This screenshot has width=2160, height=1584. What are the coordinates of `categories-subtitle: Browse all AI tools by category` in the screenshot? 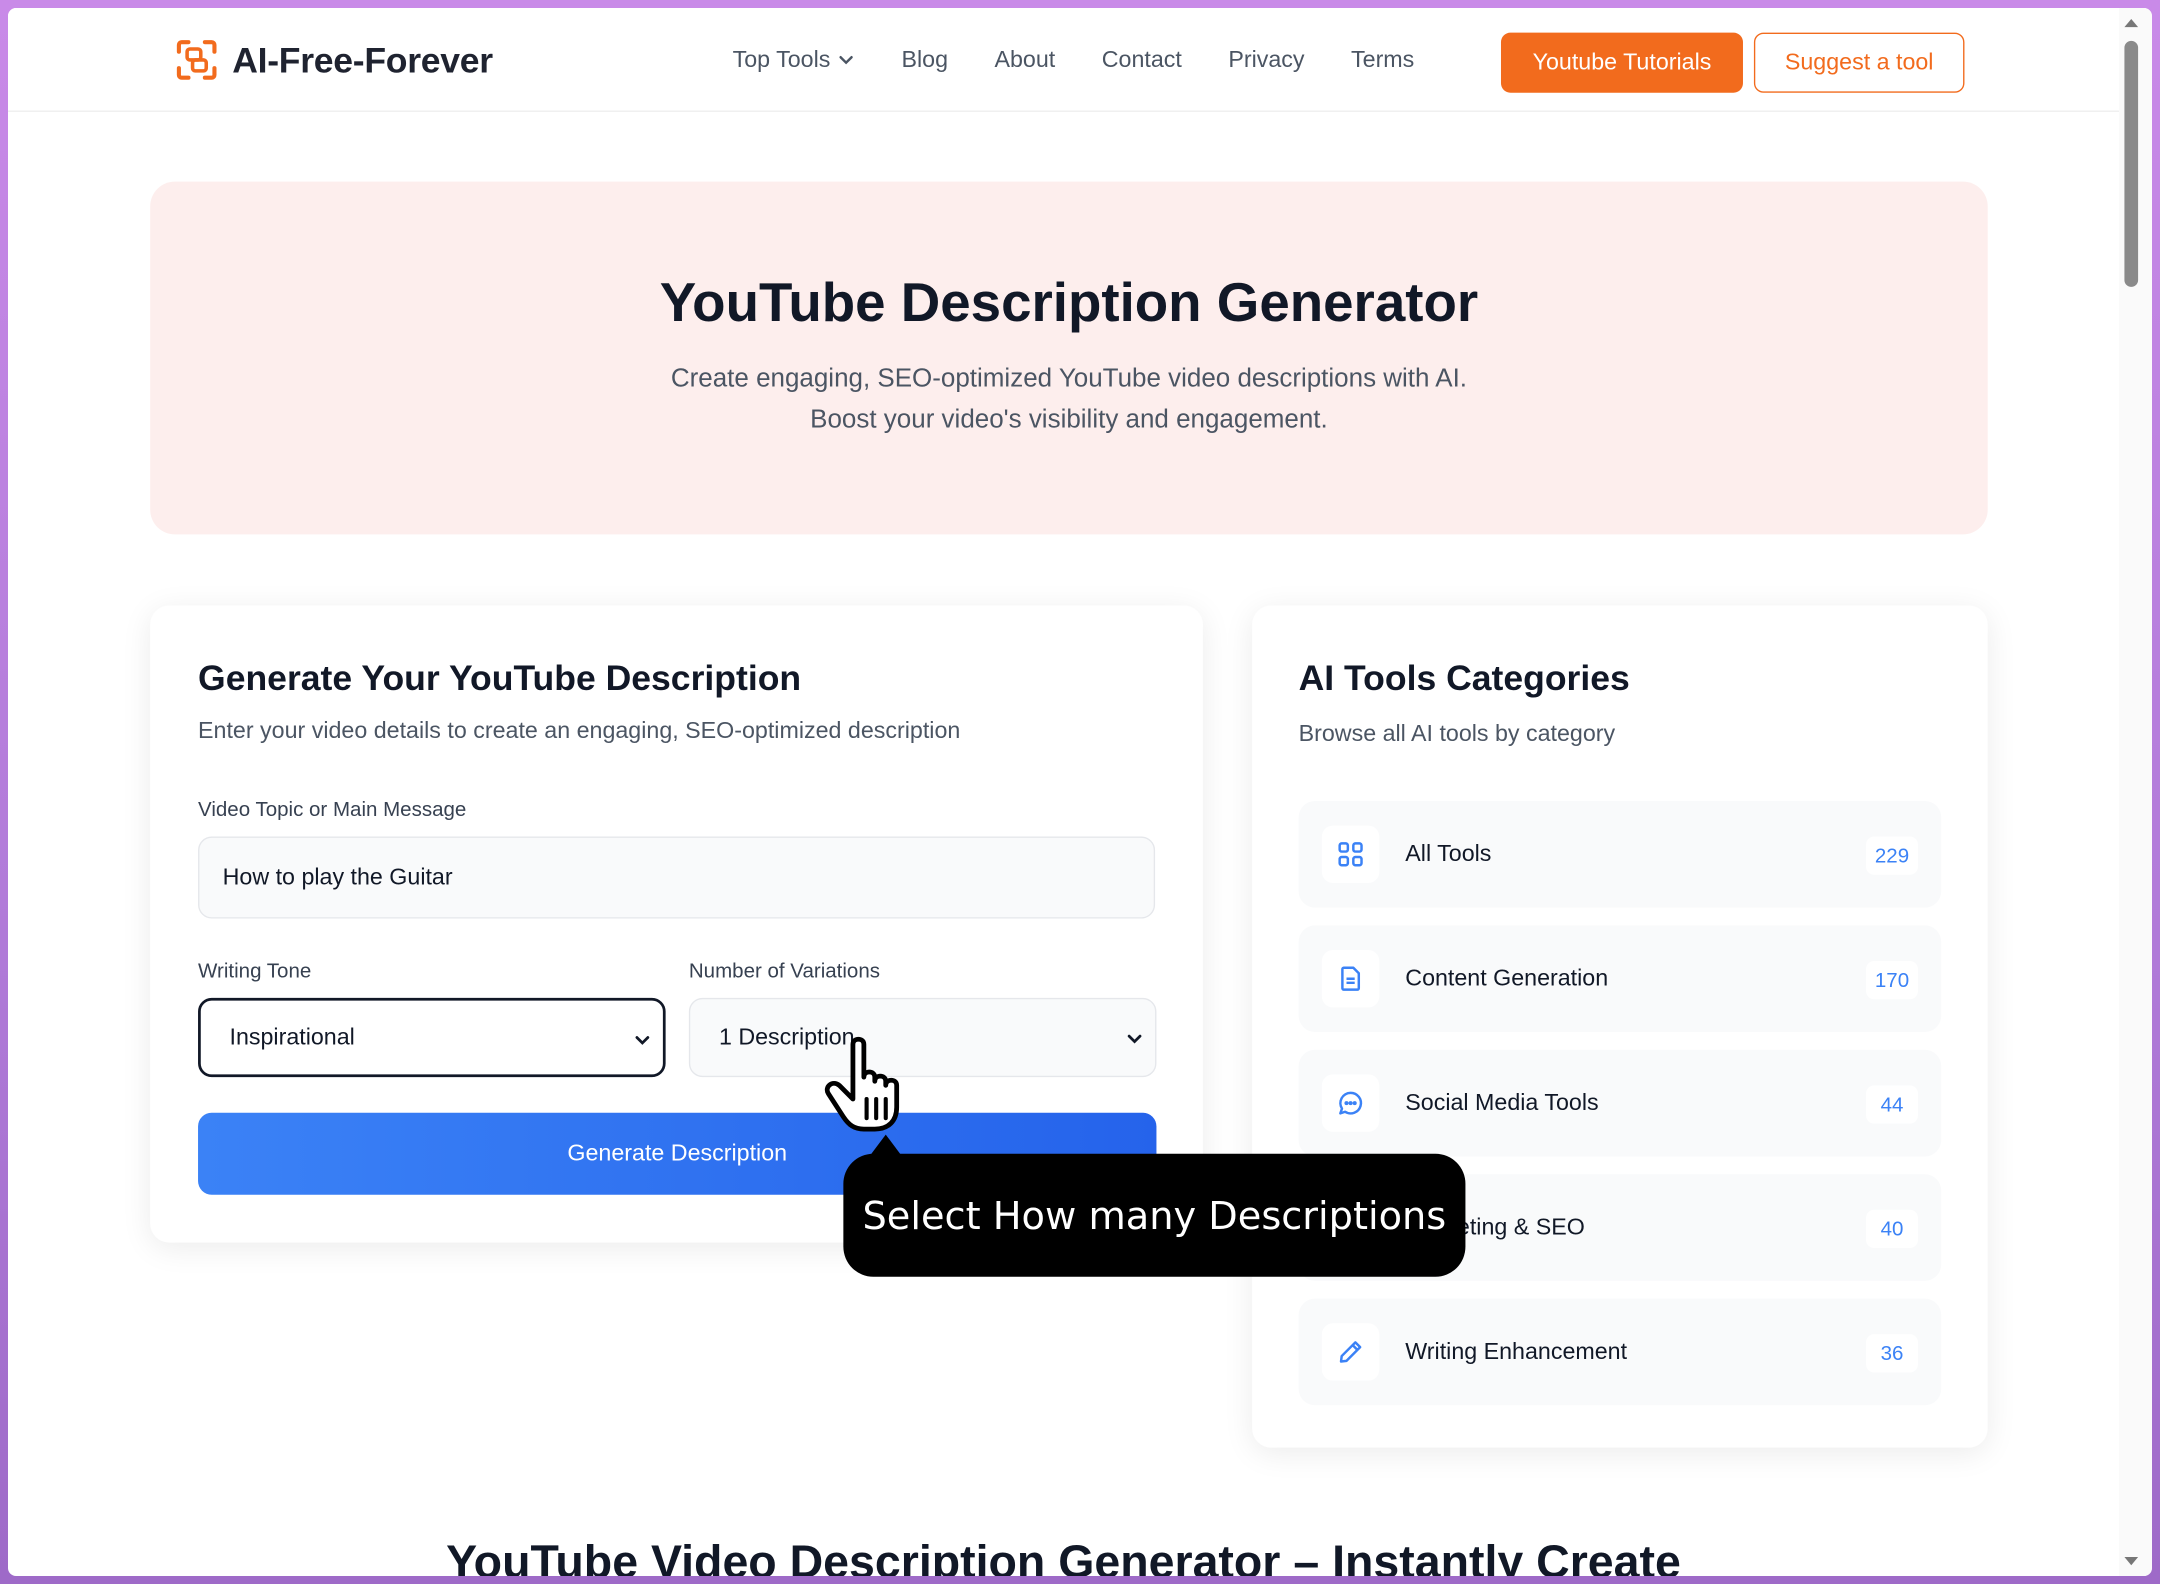 It's located at (1457, 733).